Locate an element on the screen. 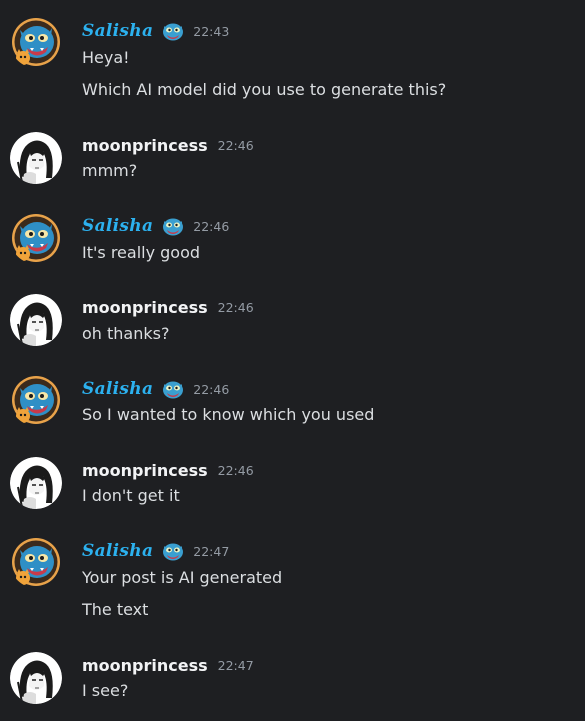  message-header: Salisha 22:43 is located at coordinates (155, 31).